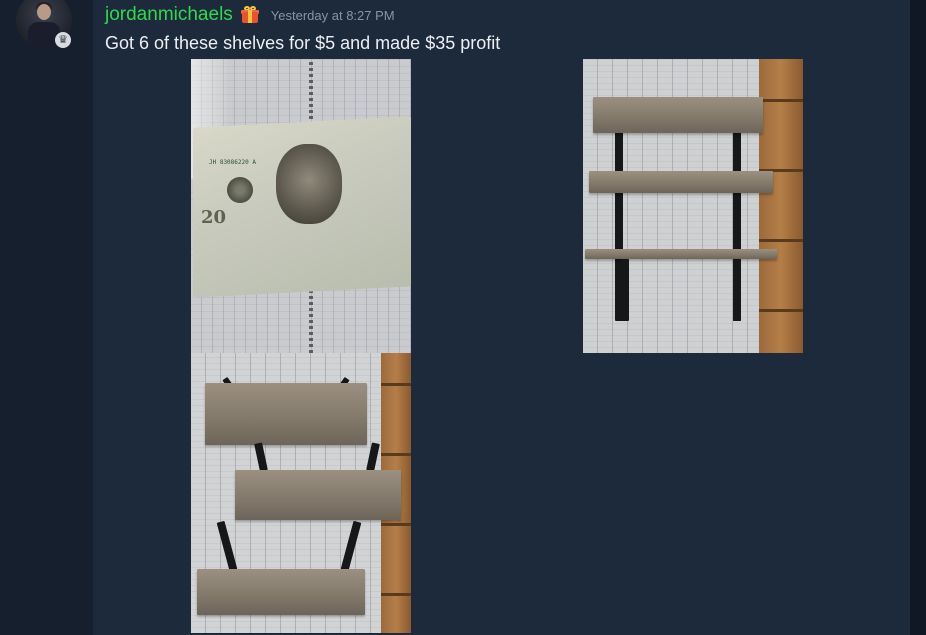 The width and height of the screenshot is (926, 635). I want to click on message-timestamp: Yesterday at 8:27 PM, so click(333, 15).